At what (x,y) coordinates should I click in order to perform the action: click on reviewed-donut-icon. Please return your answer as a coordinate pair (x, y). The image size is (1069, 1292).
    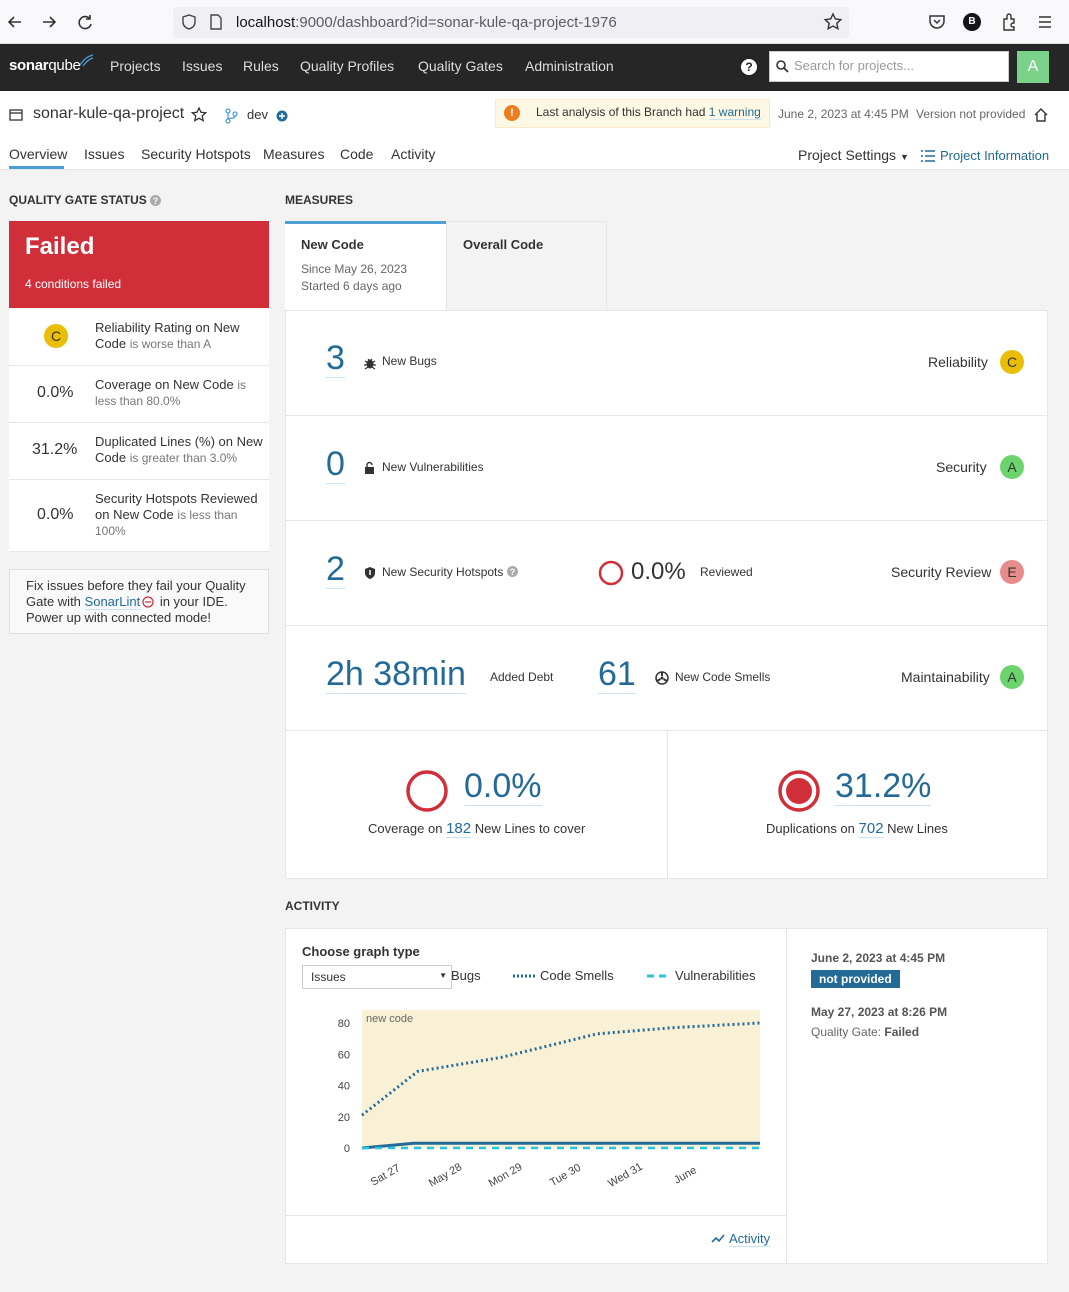
    Looking at the image, I should click on (611, 573).